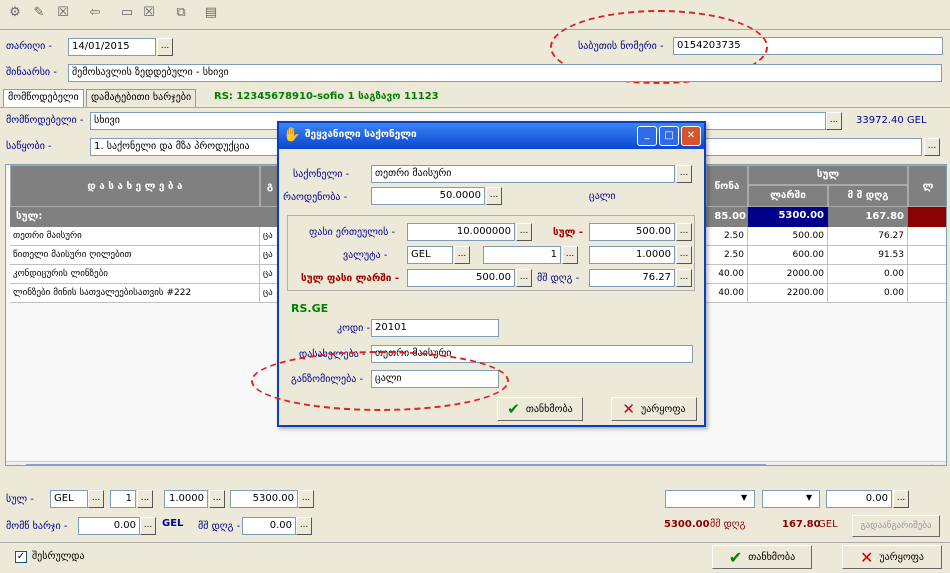 Image resolution: width=950 pixels, height=573 pixels. Describe the element at coordinates (21, 557) in the screenshot. I see `posted-checkbox: ✓` at that location.